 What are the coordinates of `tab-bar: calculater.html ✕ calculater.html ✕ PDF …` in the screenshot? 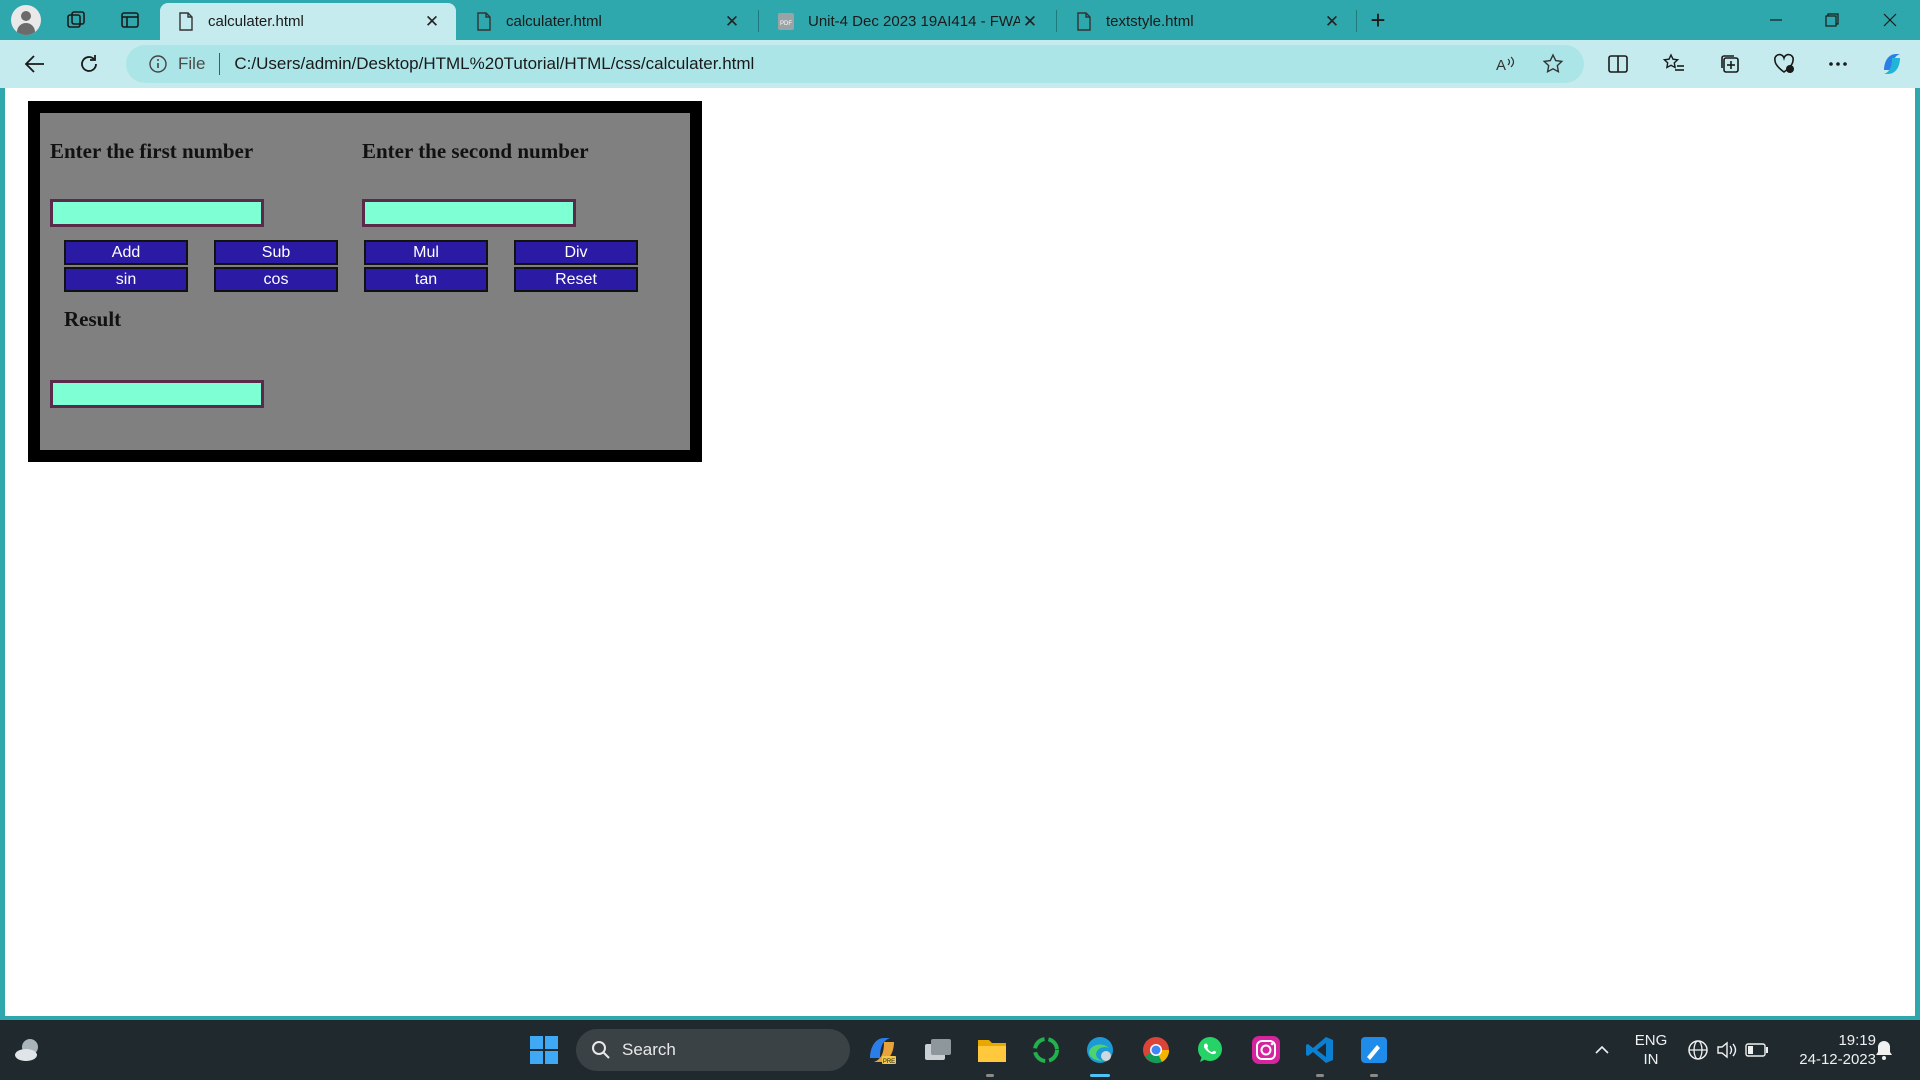 It's located at (960, 20).